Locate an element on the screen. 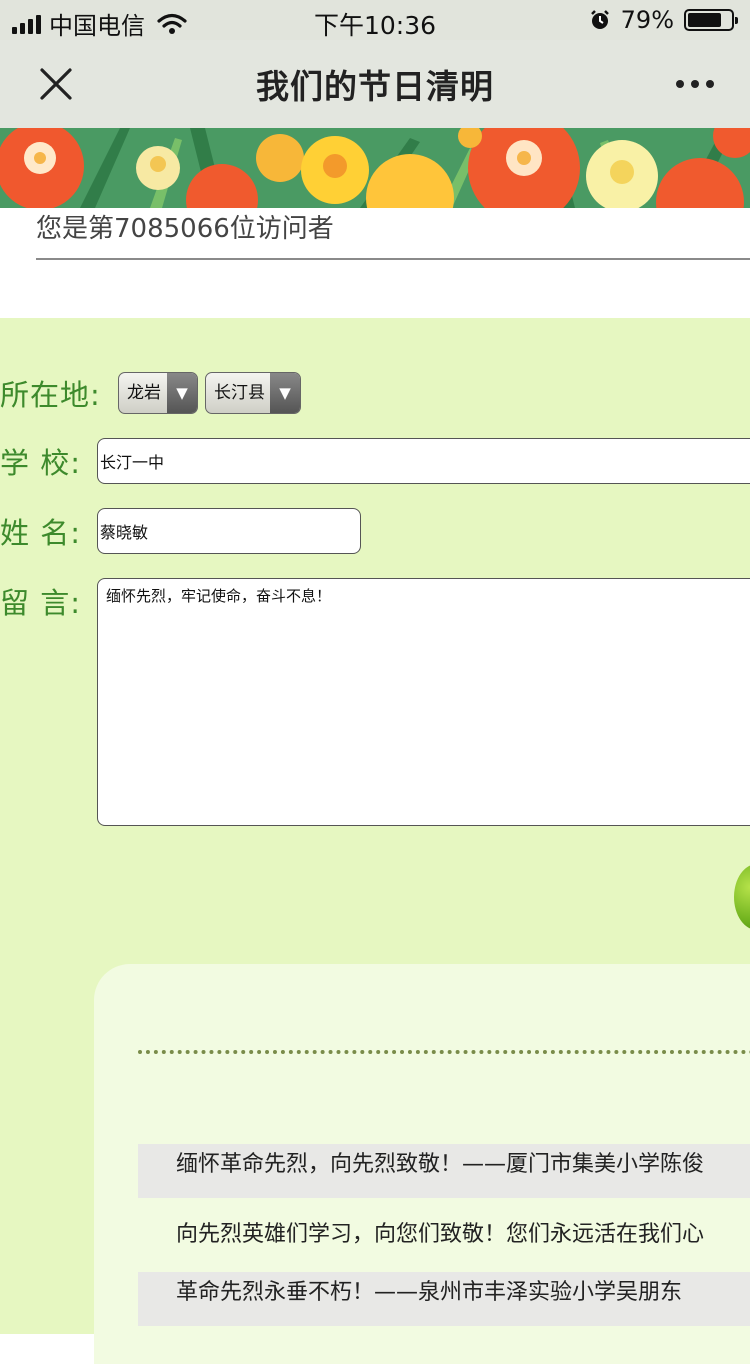 This screenshot has height=1364, width=750. list-item: 革命先烈永垂不朽！——泉州市丰泽实验小学吴朋东 is located at coordinates (444, 1299).